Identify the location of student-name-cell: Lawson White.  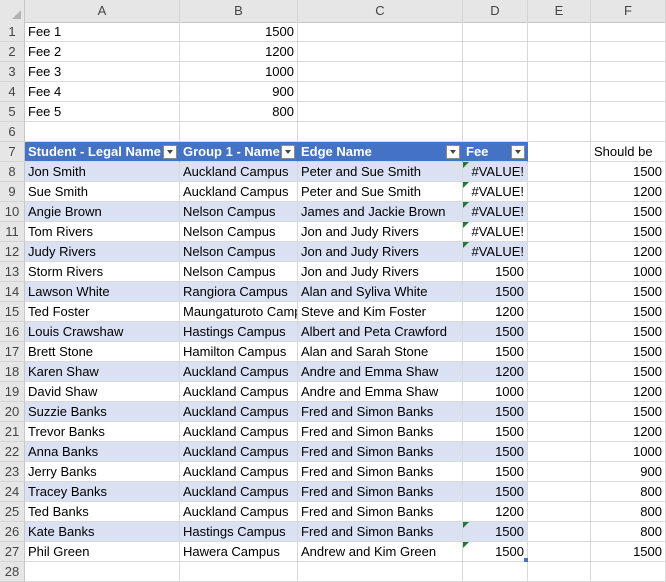
(102, 292).